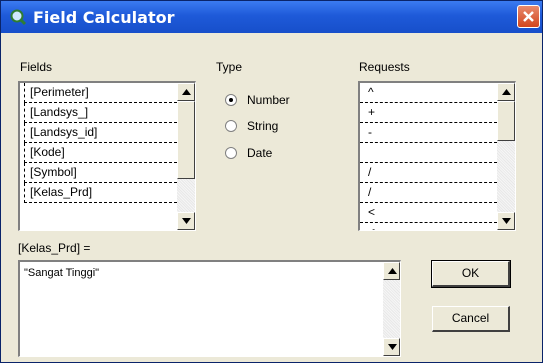 Image resolution: width=543 pixels, height=363 pixels. Describe the element at coordinates (428, 93) in the screenshot. I see `request-list-item: ^` at that location.